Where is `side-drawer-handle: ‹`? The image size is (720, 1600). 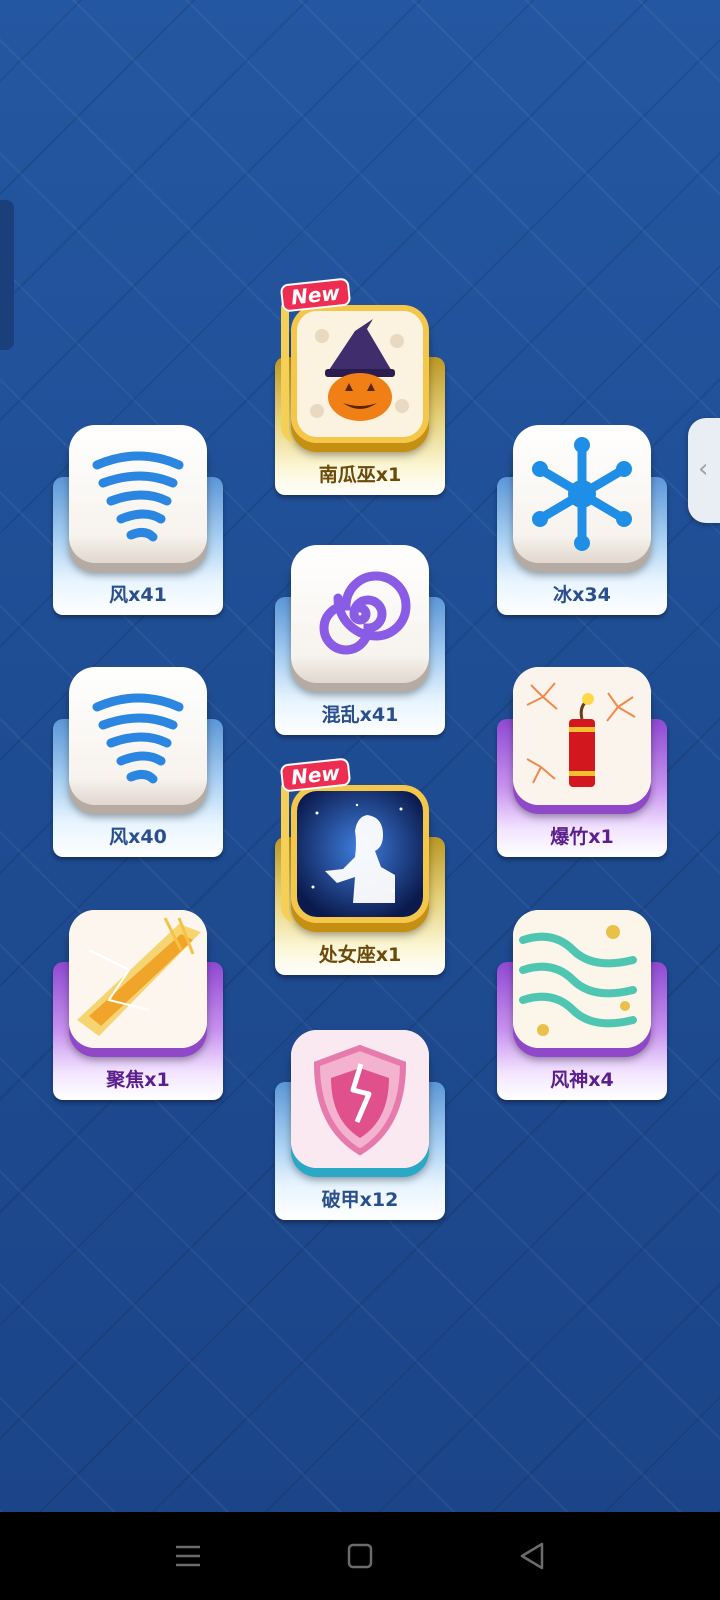 side-drawer-handle: ‹ is located at coordinates (704, 470).